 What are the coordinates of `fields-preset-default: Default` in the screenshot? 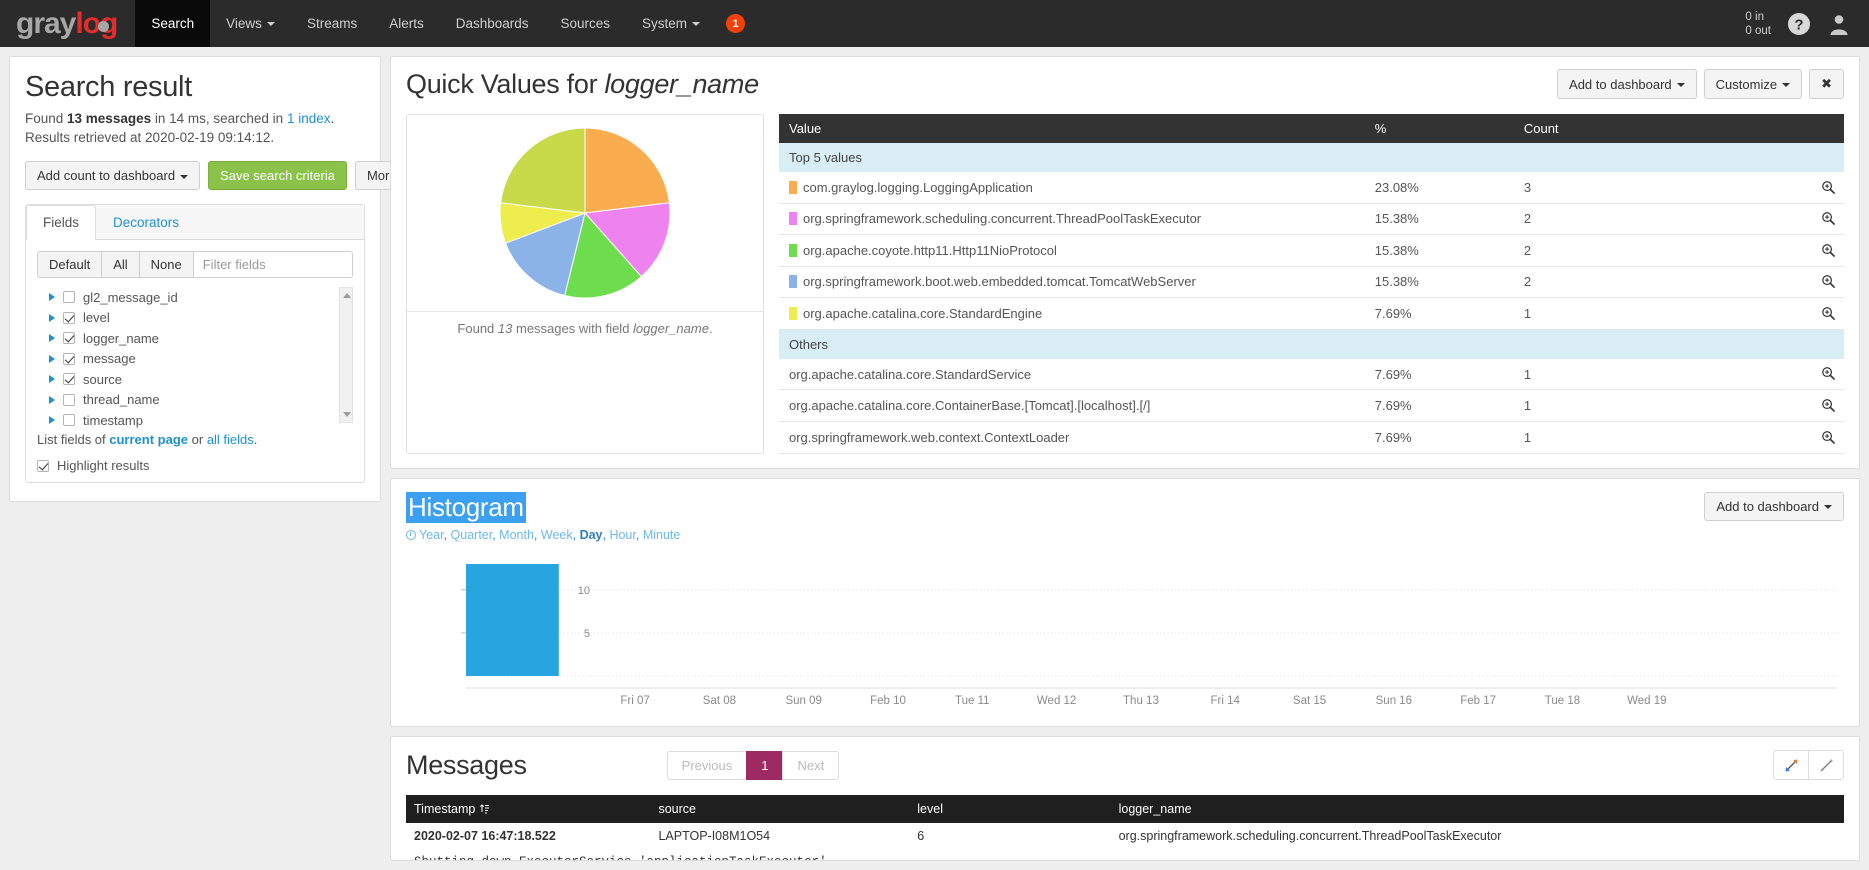 It's located at (69, 264).